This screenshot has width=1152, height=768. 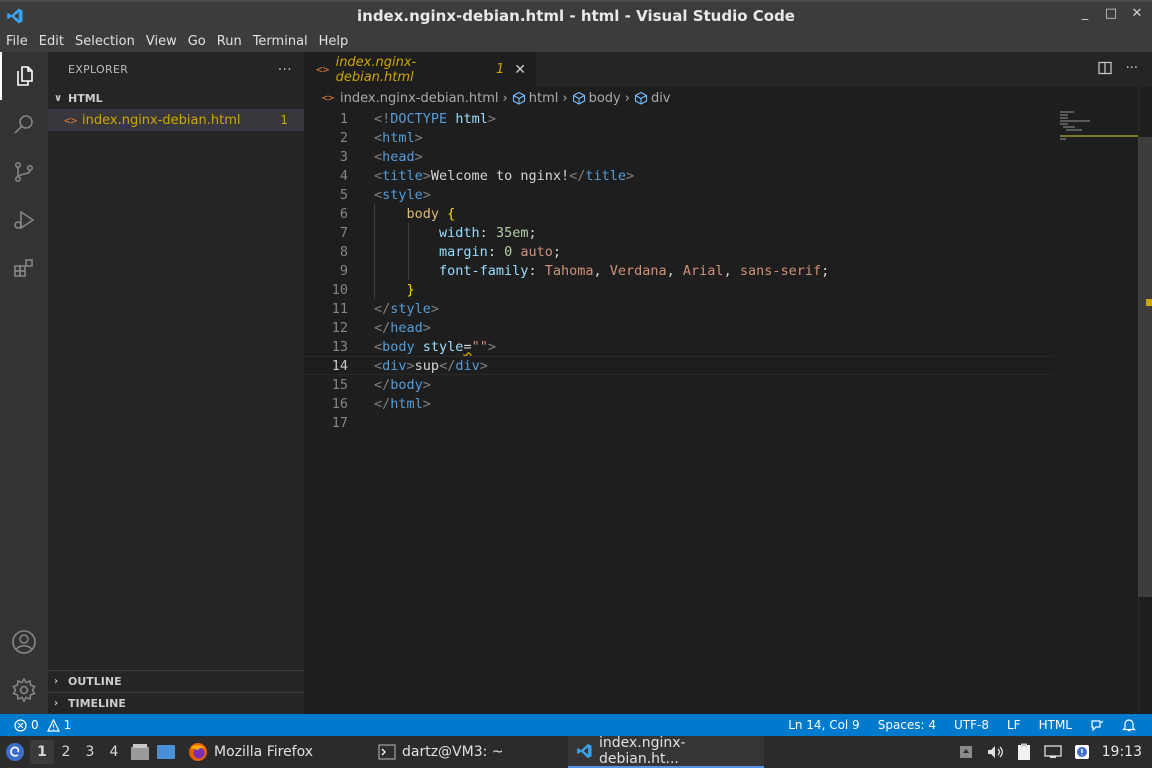 I want to click on more-actions-icon: ···, so click(x=1132, y=70).